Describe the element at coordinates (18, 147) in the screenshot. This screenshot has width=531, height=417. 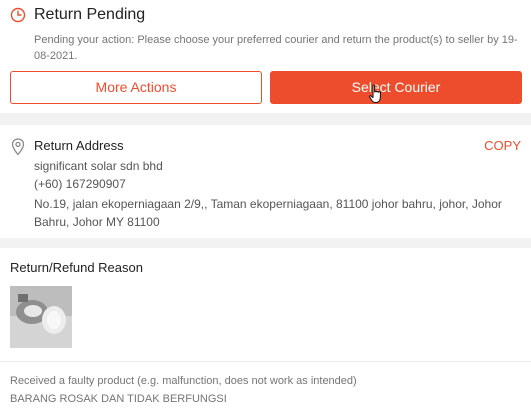
I see `location-pin-icon` at that location.